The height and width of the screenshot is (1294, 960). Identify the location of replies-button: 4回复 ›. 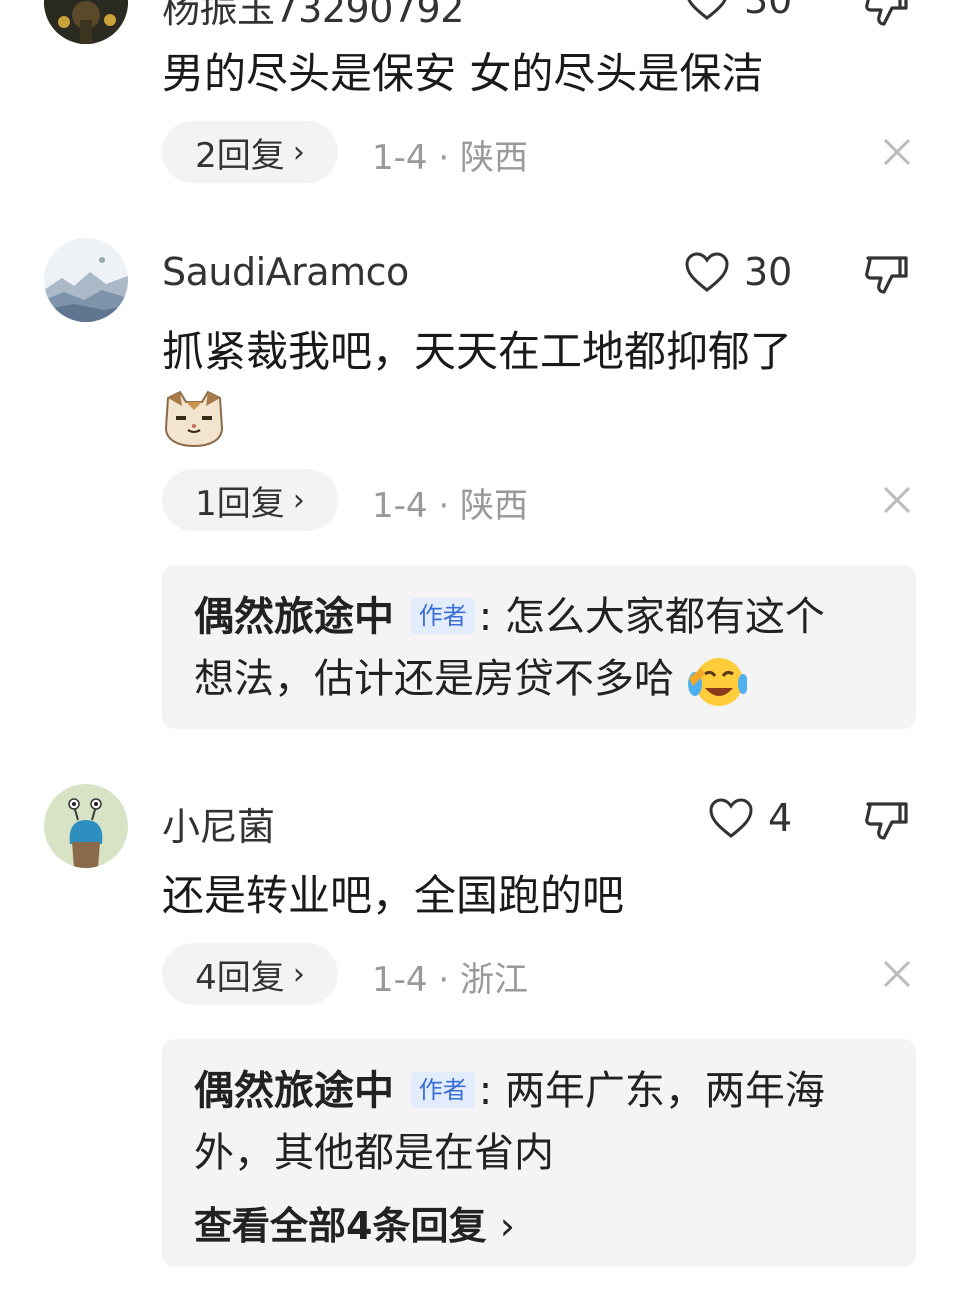
(250, 974).